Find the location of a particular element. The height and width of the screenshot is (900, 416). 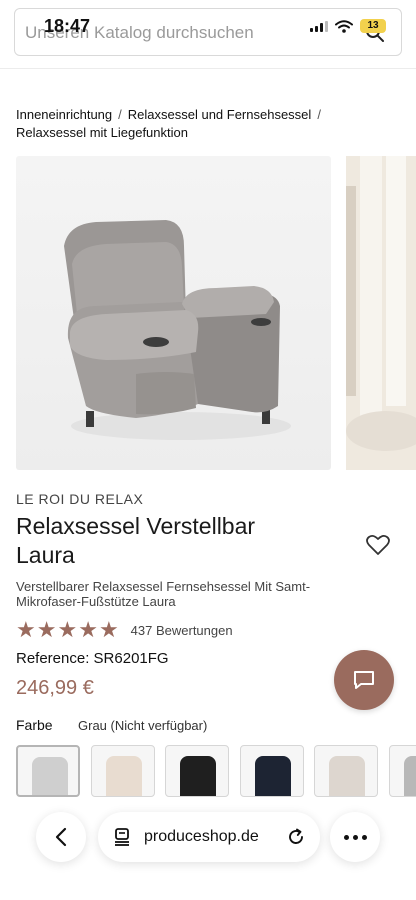

reload-icon is located at coordinates (296, 837).